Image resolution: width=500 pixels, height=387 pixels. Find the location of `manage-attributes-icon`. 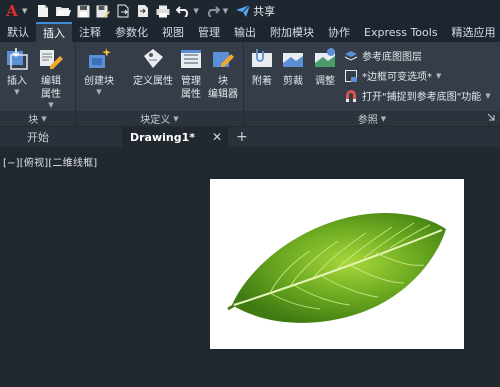

manage-attributes-icon is located at coordinates (191, 59).